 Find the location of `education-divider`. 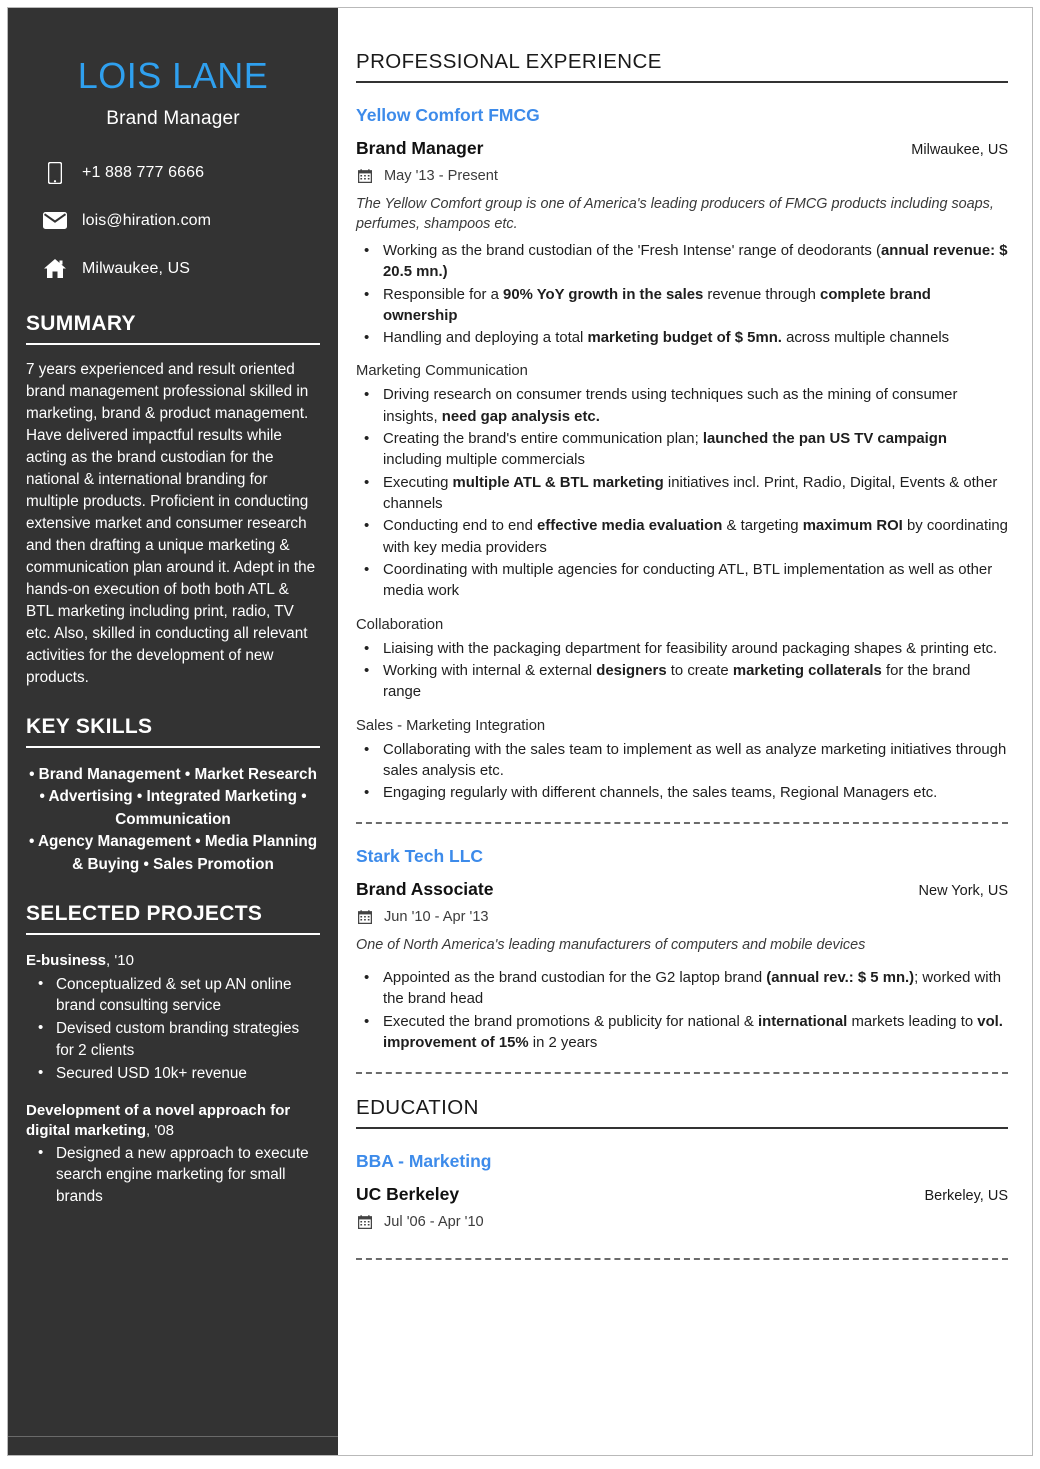

education-divider is located at coordinates (682, 1128).